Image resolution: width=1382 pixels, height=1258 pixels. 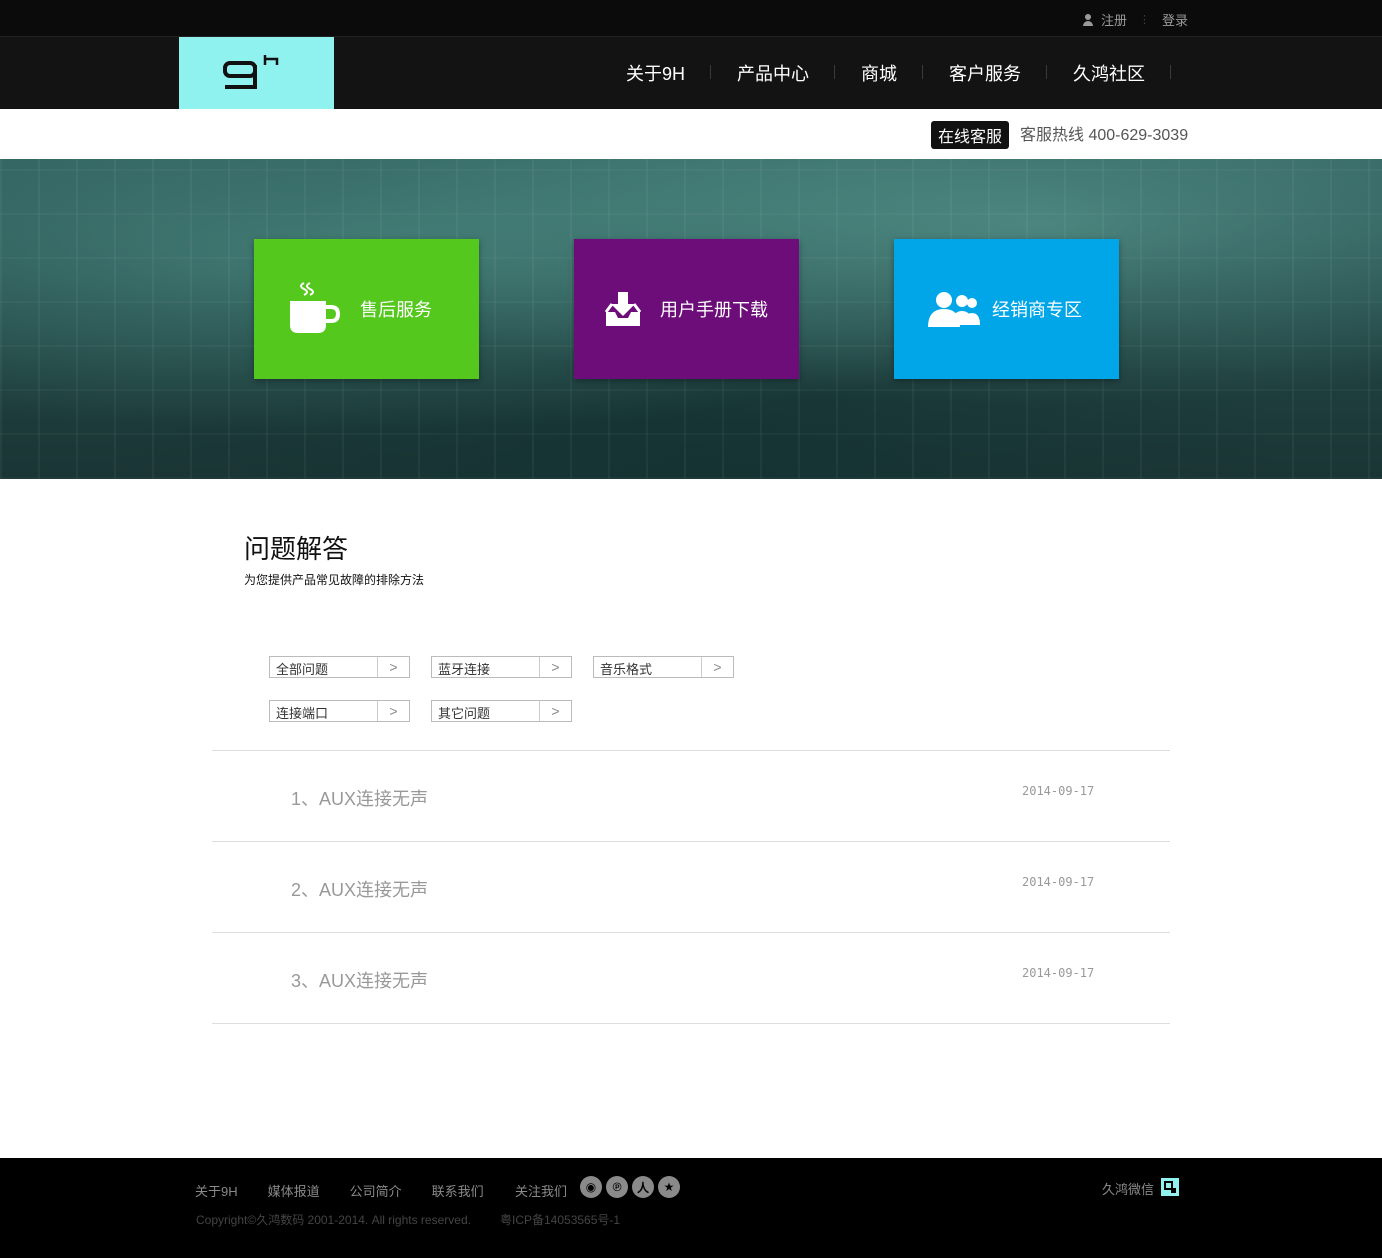 I want to click on tile-after-sales-label: 售后服务, so click(x=396, y=310).